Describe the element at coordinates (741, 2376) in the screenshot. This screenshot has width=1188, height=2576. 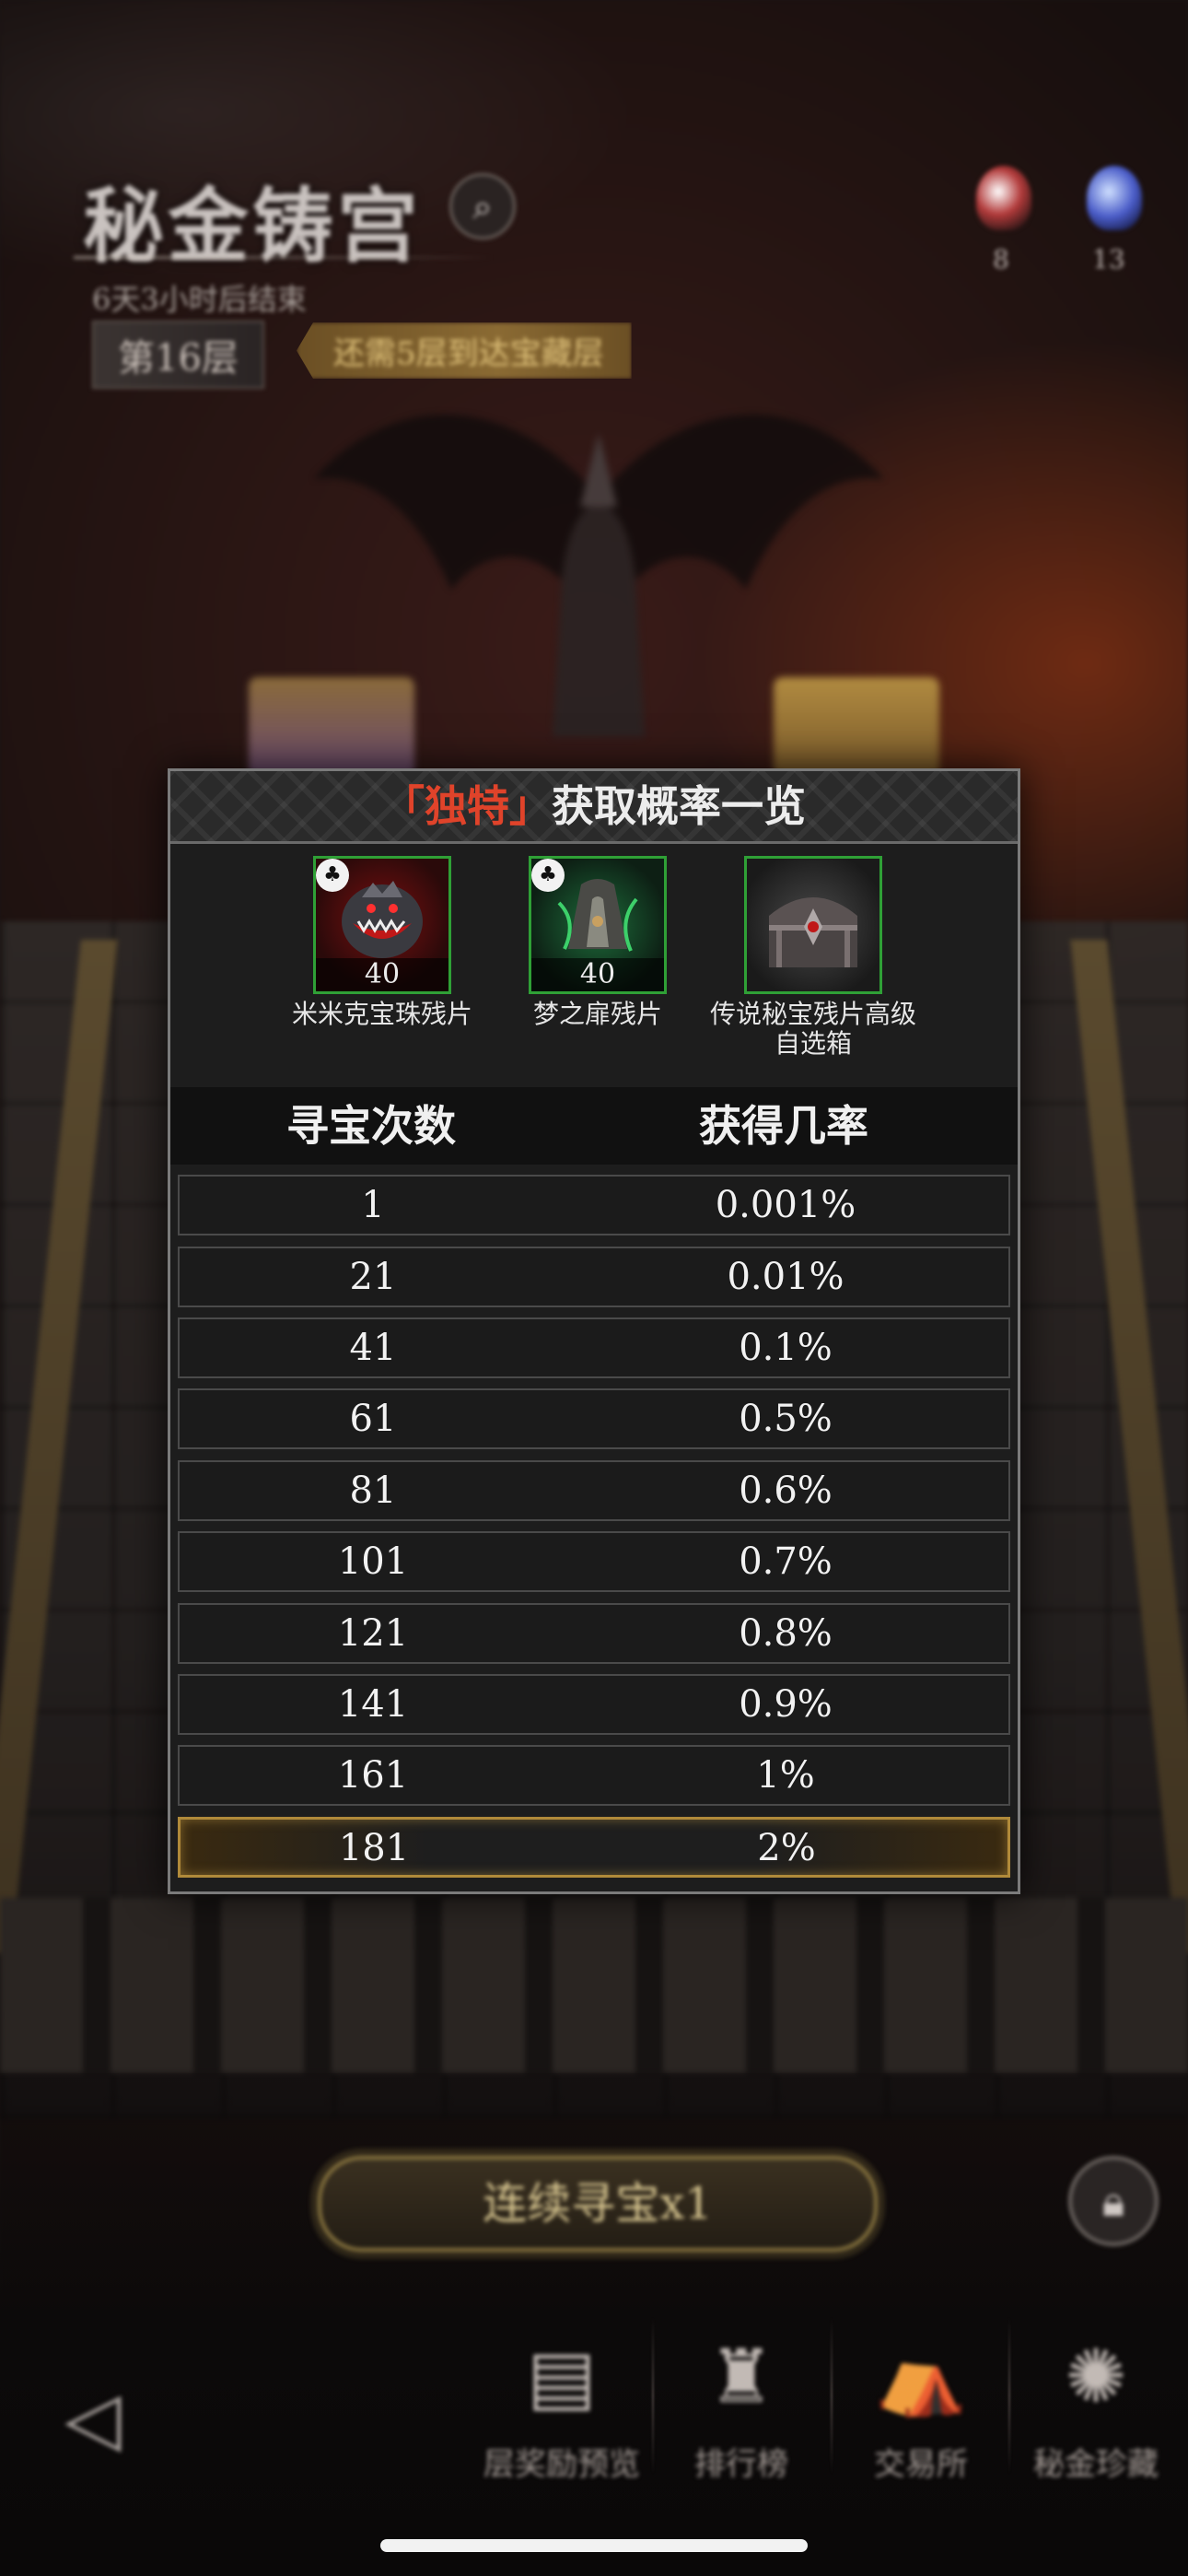
I see `trophy-icon: ♜` at that location.